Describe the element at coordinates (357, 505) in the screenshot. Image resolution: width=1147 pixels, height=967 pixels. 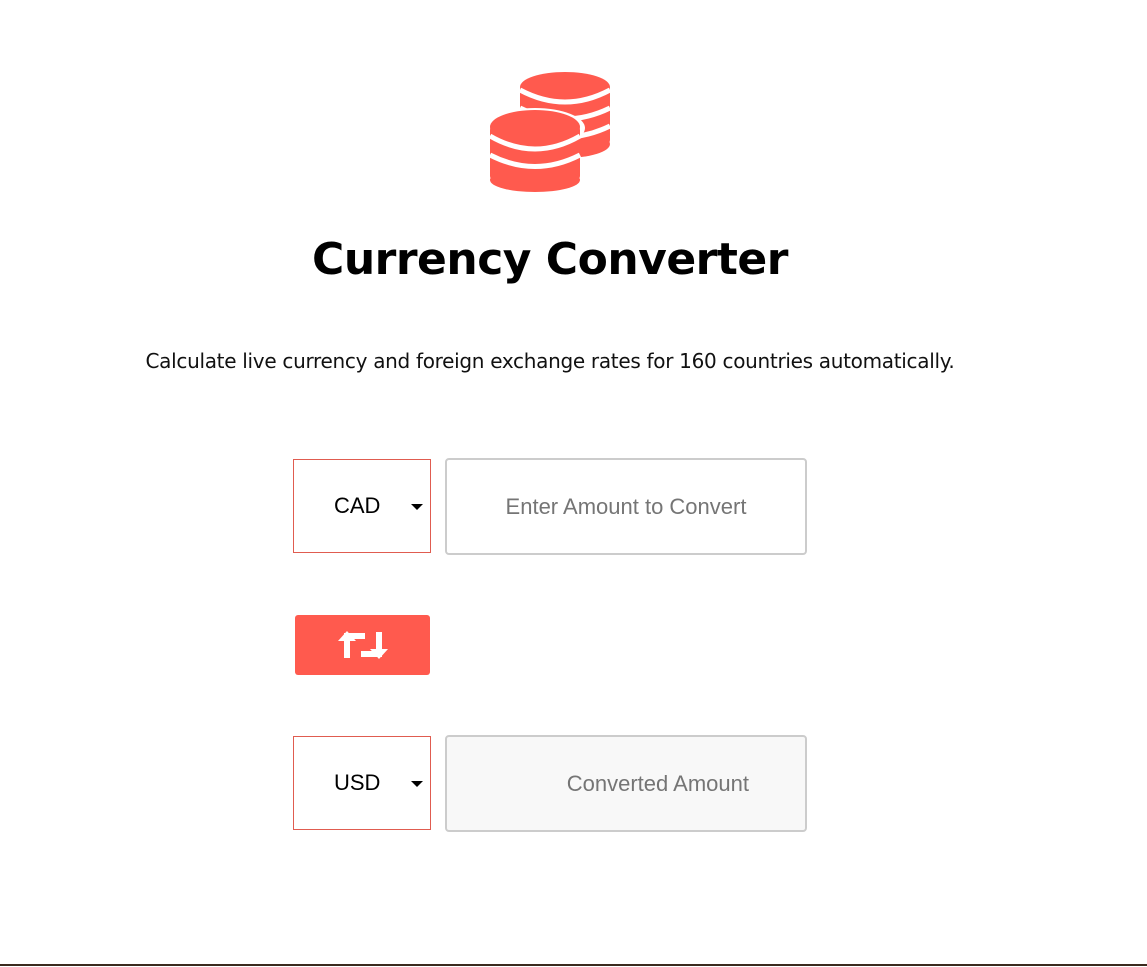
I see `from-currency-label: CAD` at that location.